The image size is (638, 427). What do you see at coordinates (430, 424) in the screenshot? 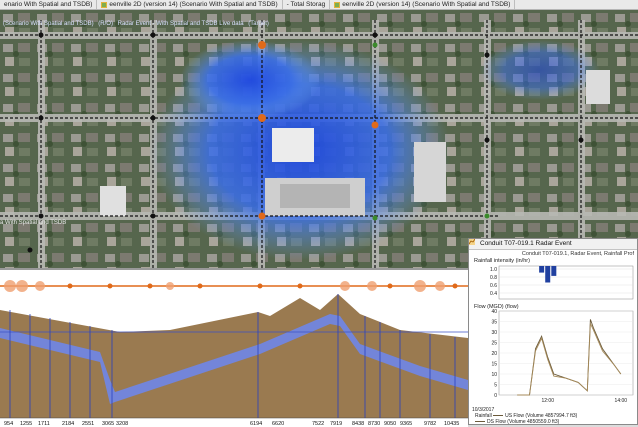
I see `chainage-label: 9782` at bounding box center [430, 424].